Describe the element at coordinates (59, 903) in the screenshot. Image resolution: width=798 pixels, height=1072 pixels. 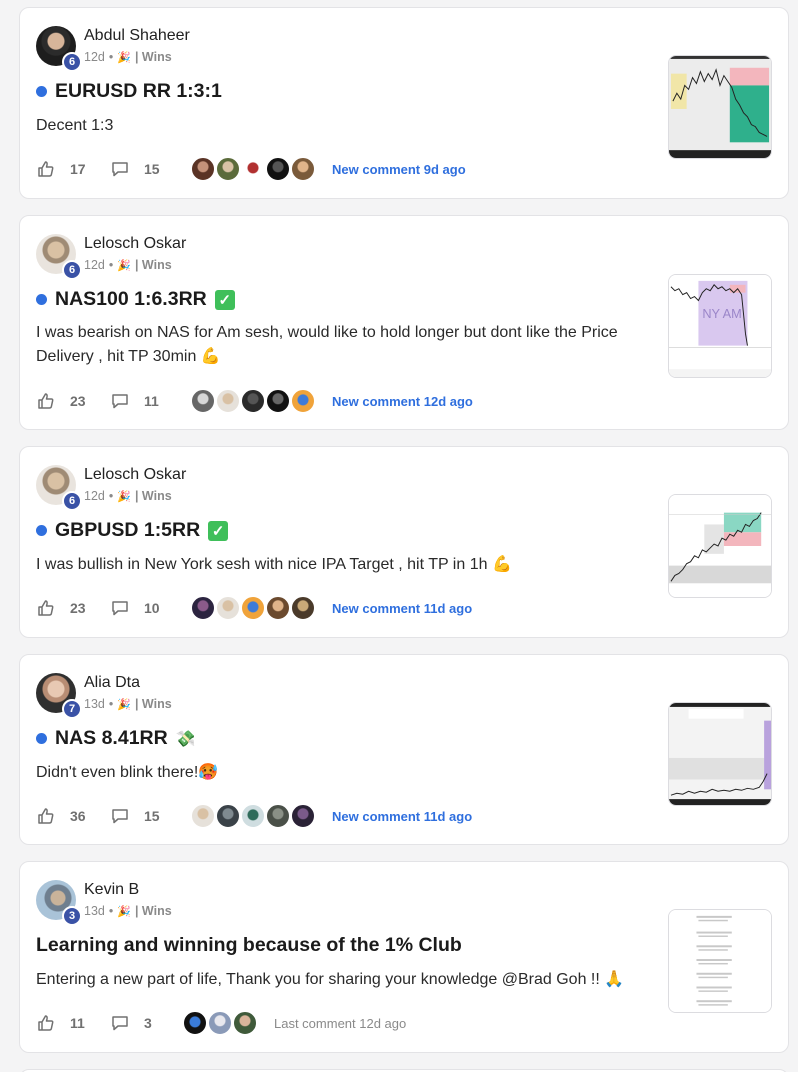
I see `avatar: 3` at that location.